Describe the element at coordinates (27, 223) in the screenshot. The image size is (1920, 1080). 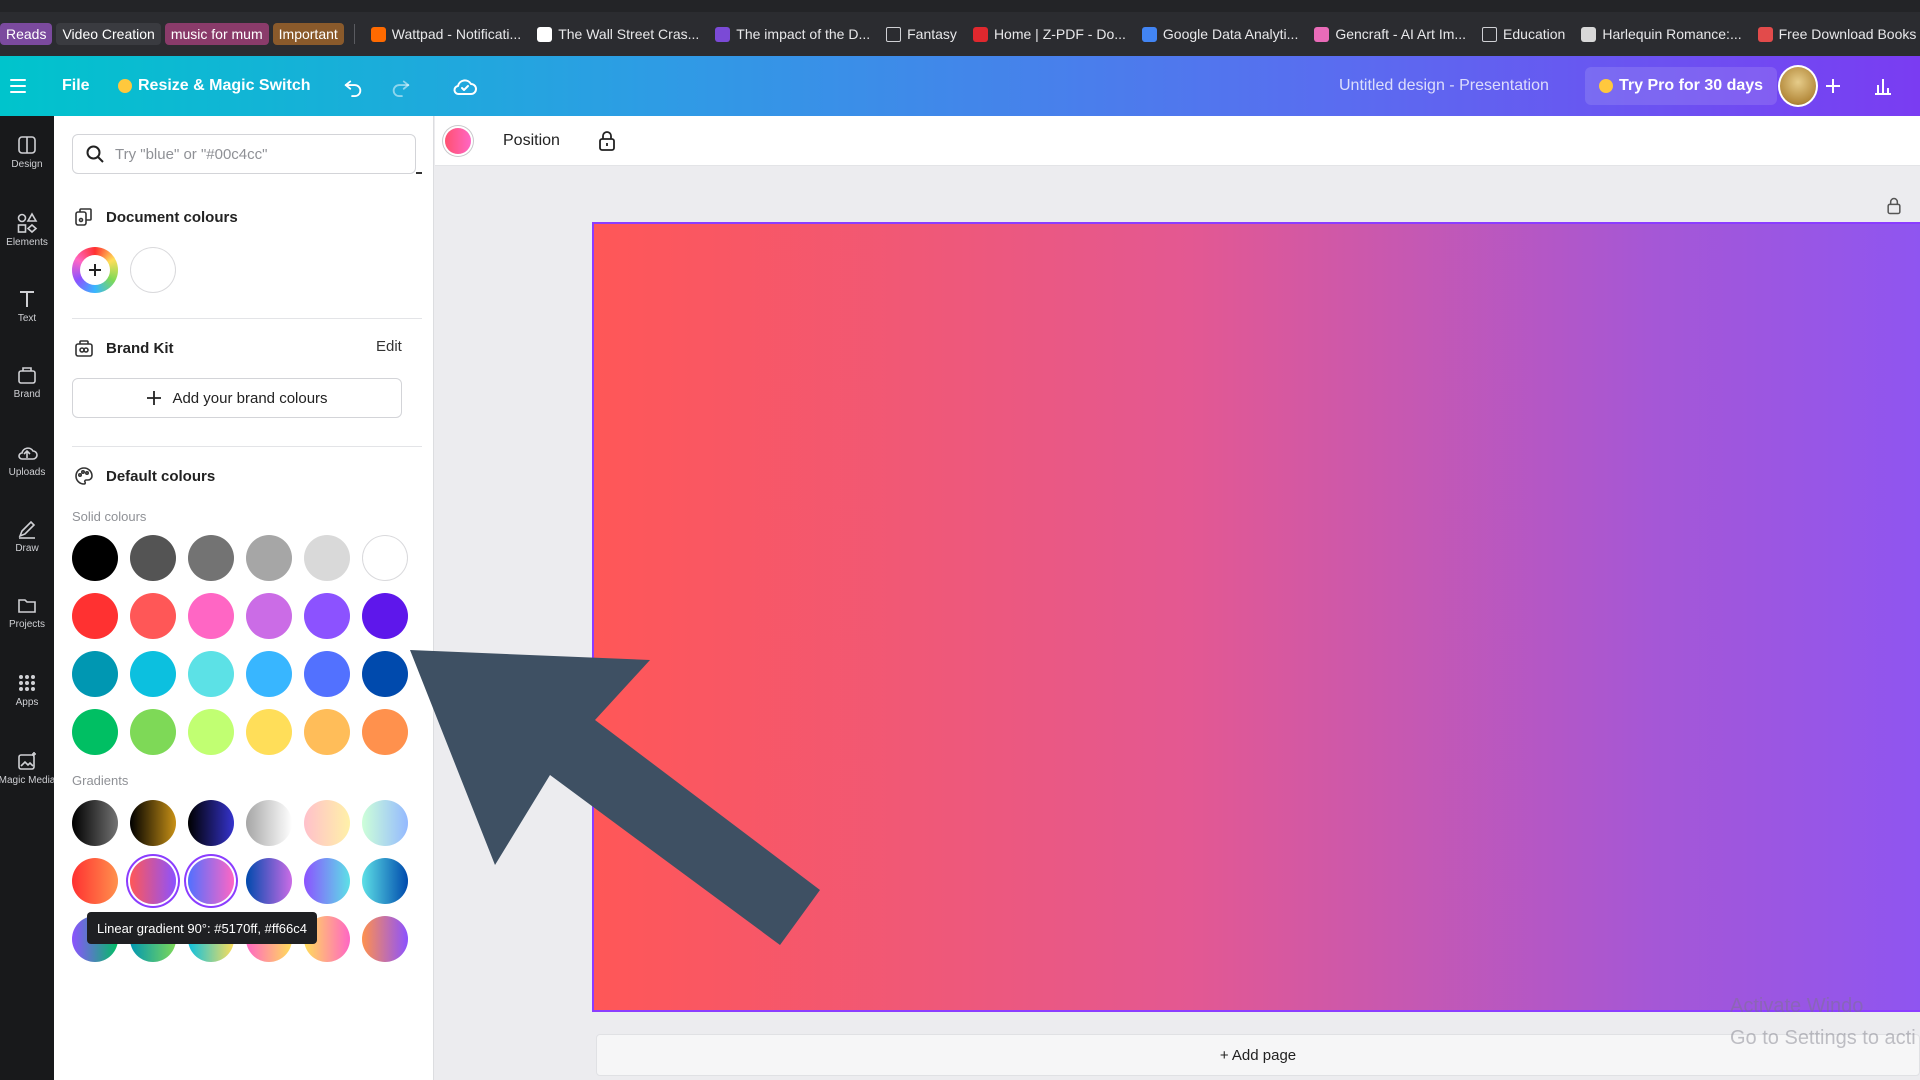
I see `elements-icon` at that location.